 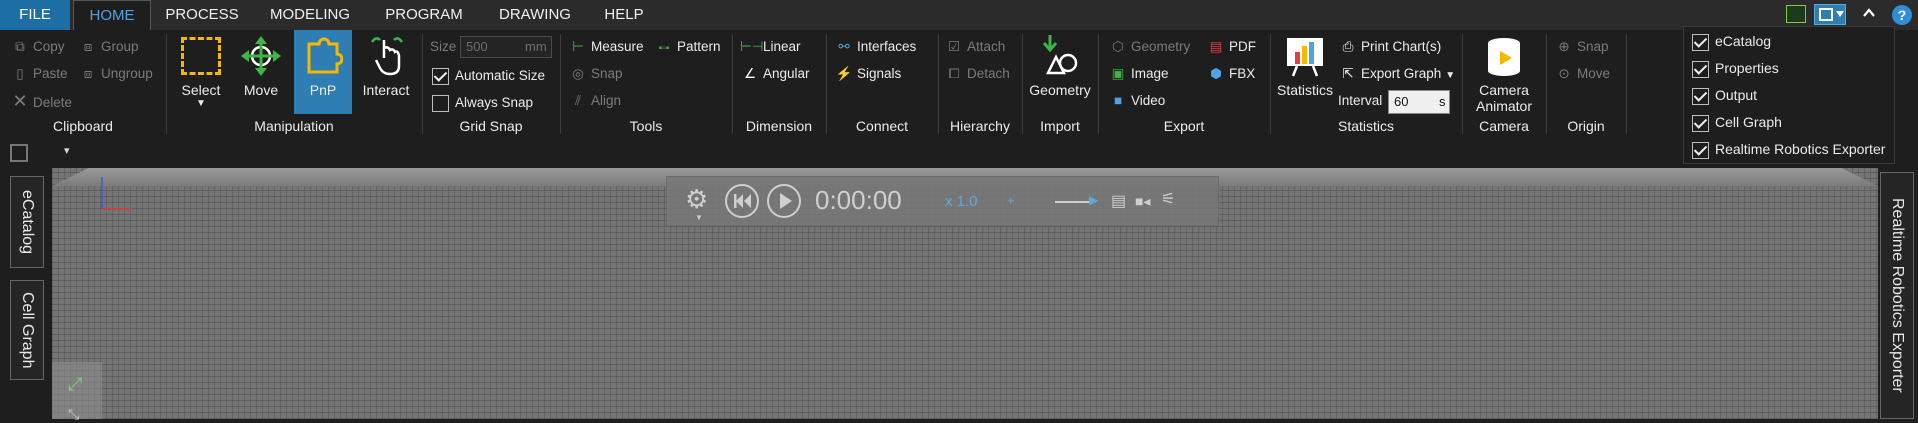 I want to click on export-image-button: ▣ Image, so click(x=1138, y=74).